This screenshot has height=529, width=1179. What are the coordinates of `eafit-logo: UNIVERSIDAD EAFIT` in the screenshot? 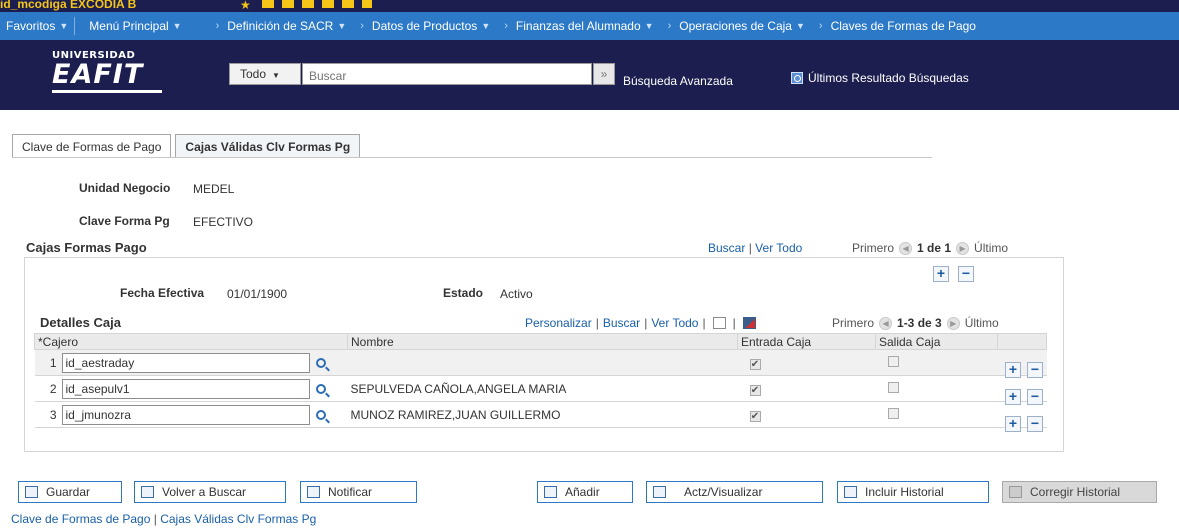 It's located at (107, 71).